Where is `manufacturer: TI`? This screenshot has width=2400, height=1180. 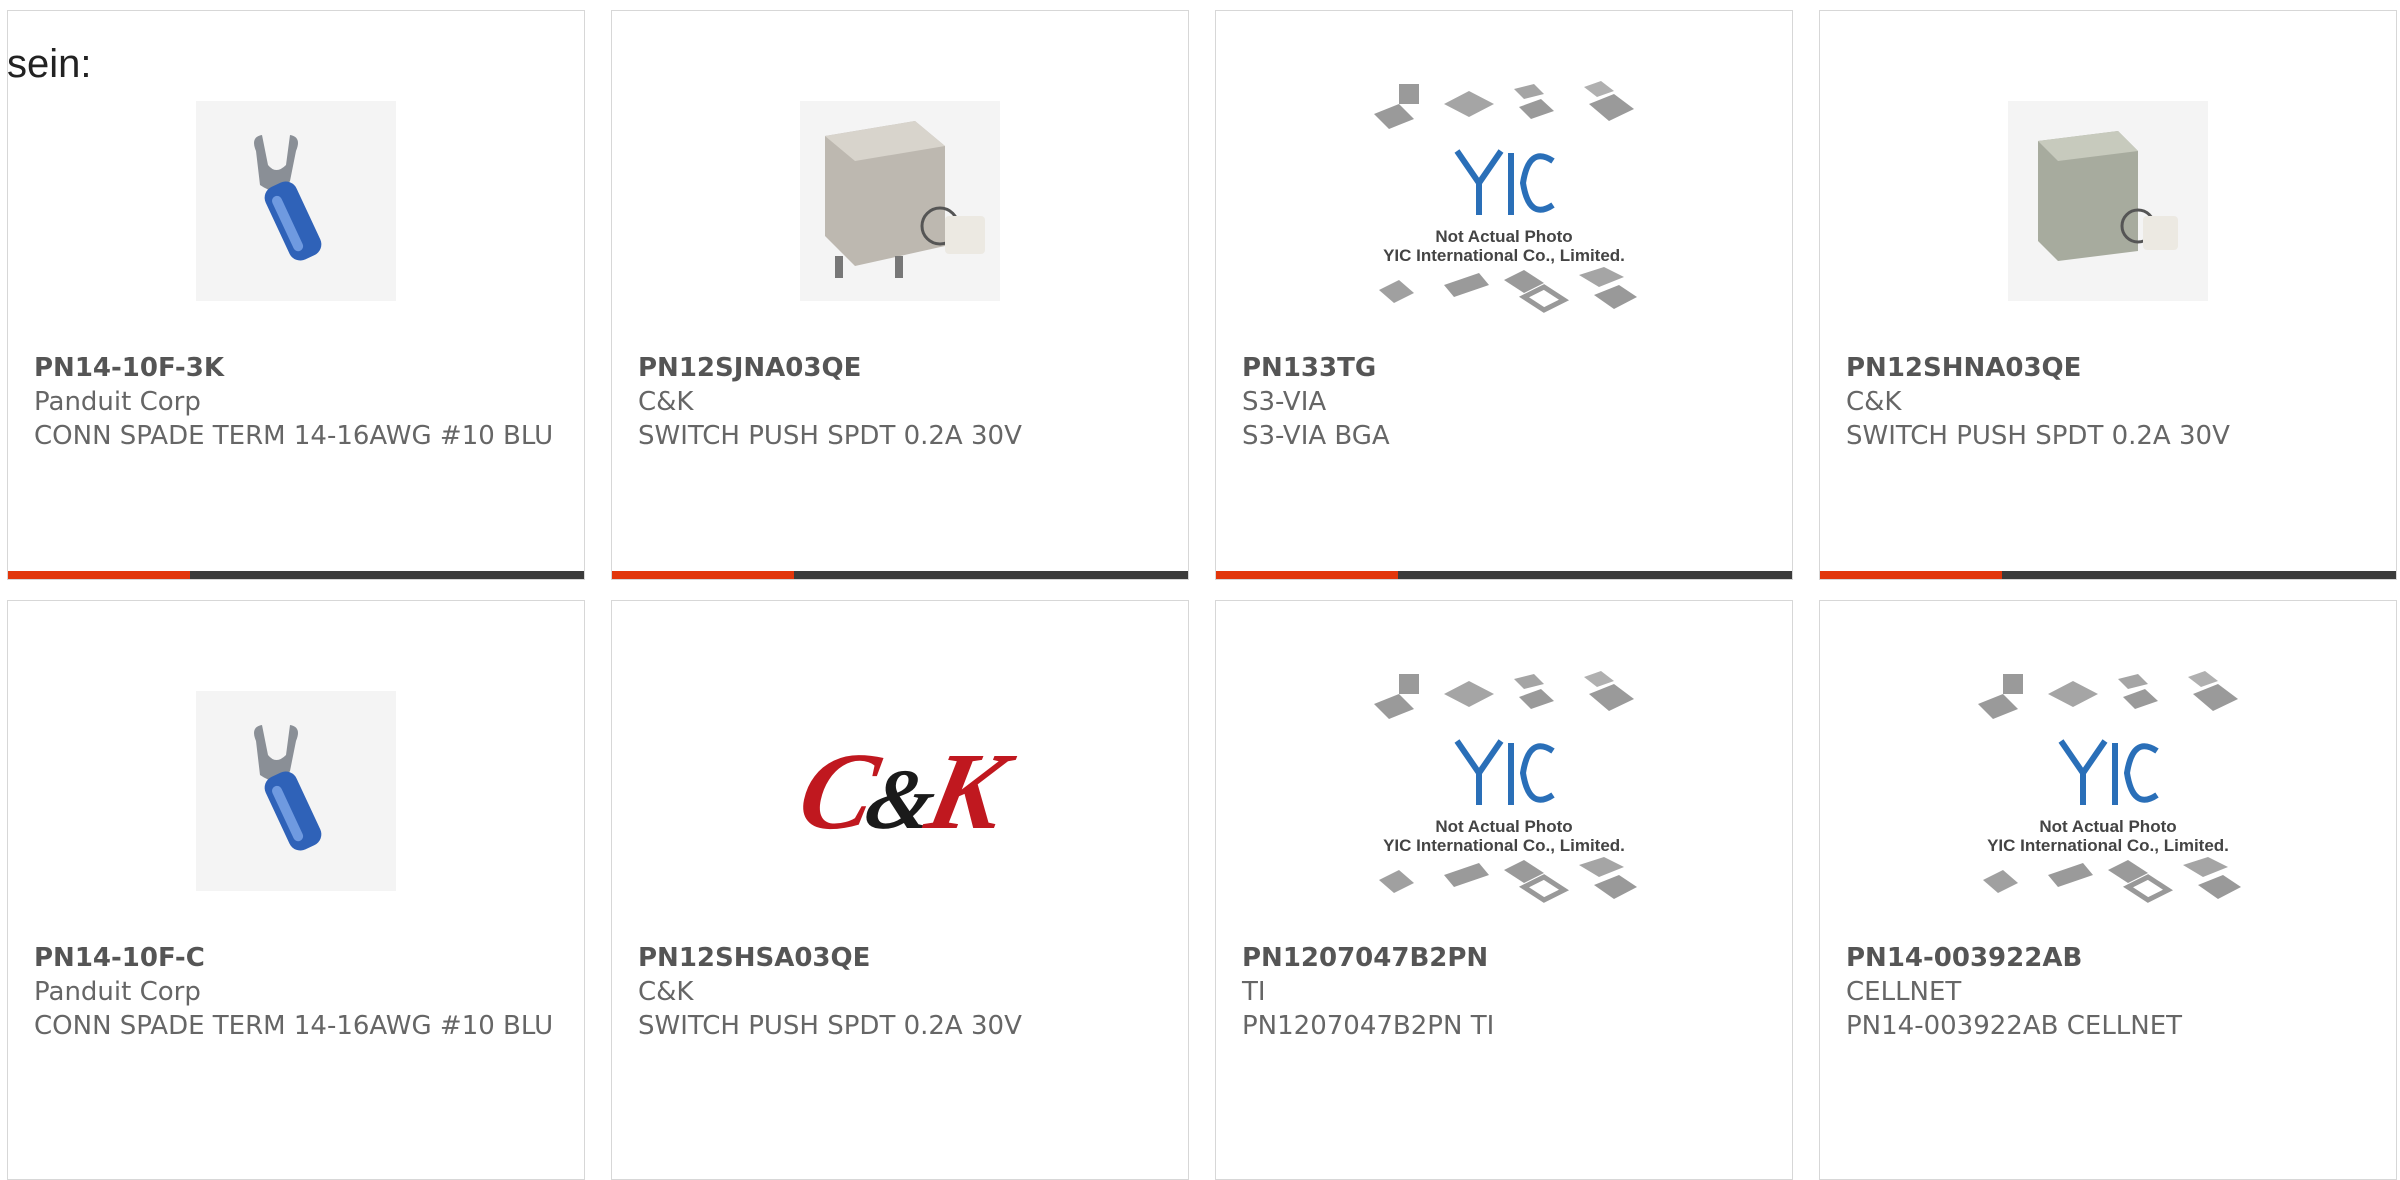
manufacturer: TI is located at coordinates (1254, 992).